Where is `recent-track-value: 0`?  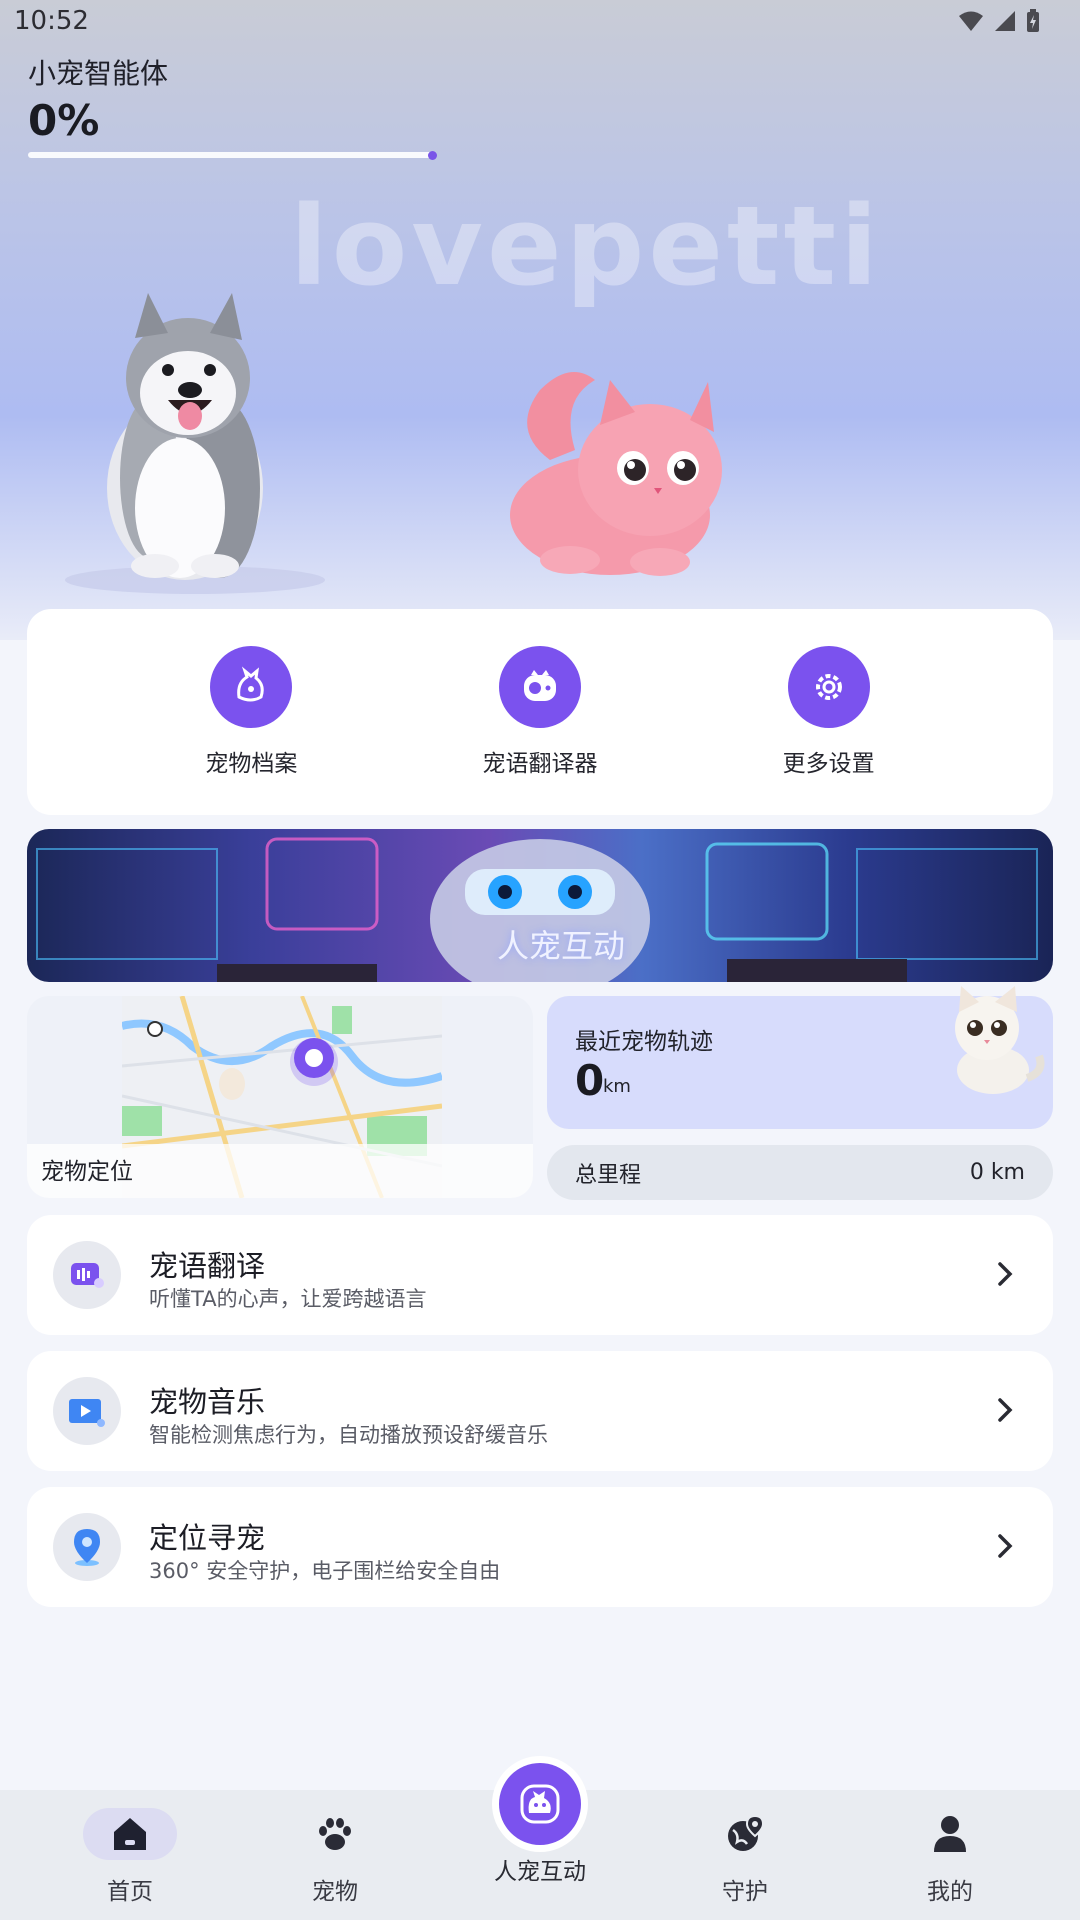
recent-track-value: 0 is located at coordinates (590, 1080).